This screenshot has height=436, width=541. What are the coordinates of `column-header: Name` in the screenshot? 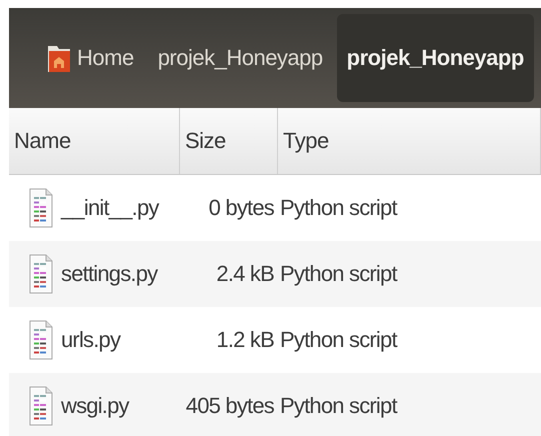 It's located at (94, 141).